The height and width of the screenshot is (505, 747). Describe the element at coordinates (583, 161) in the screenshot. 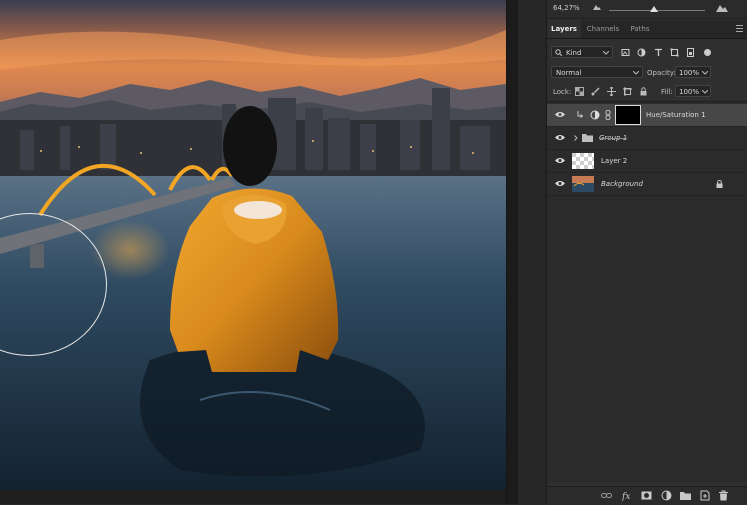

I see `transparent-layer-thumbnail` at that location.